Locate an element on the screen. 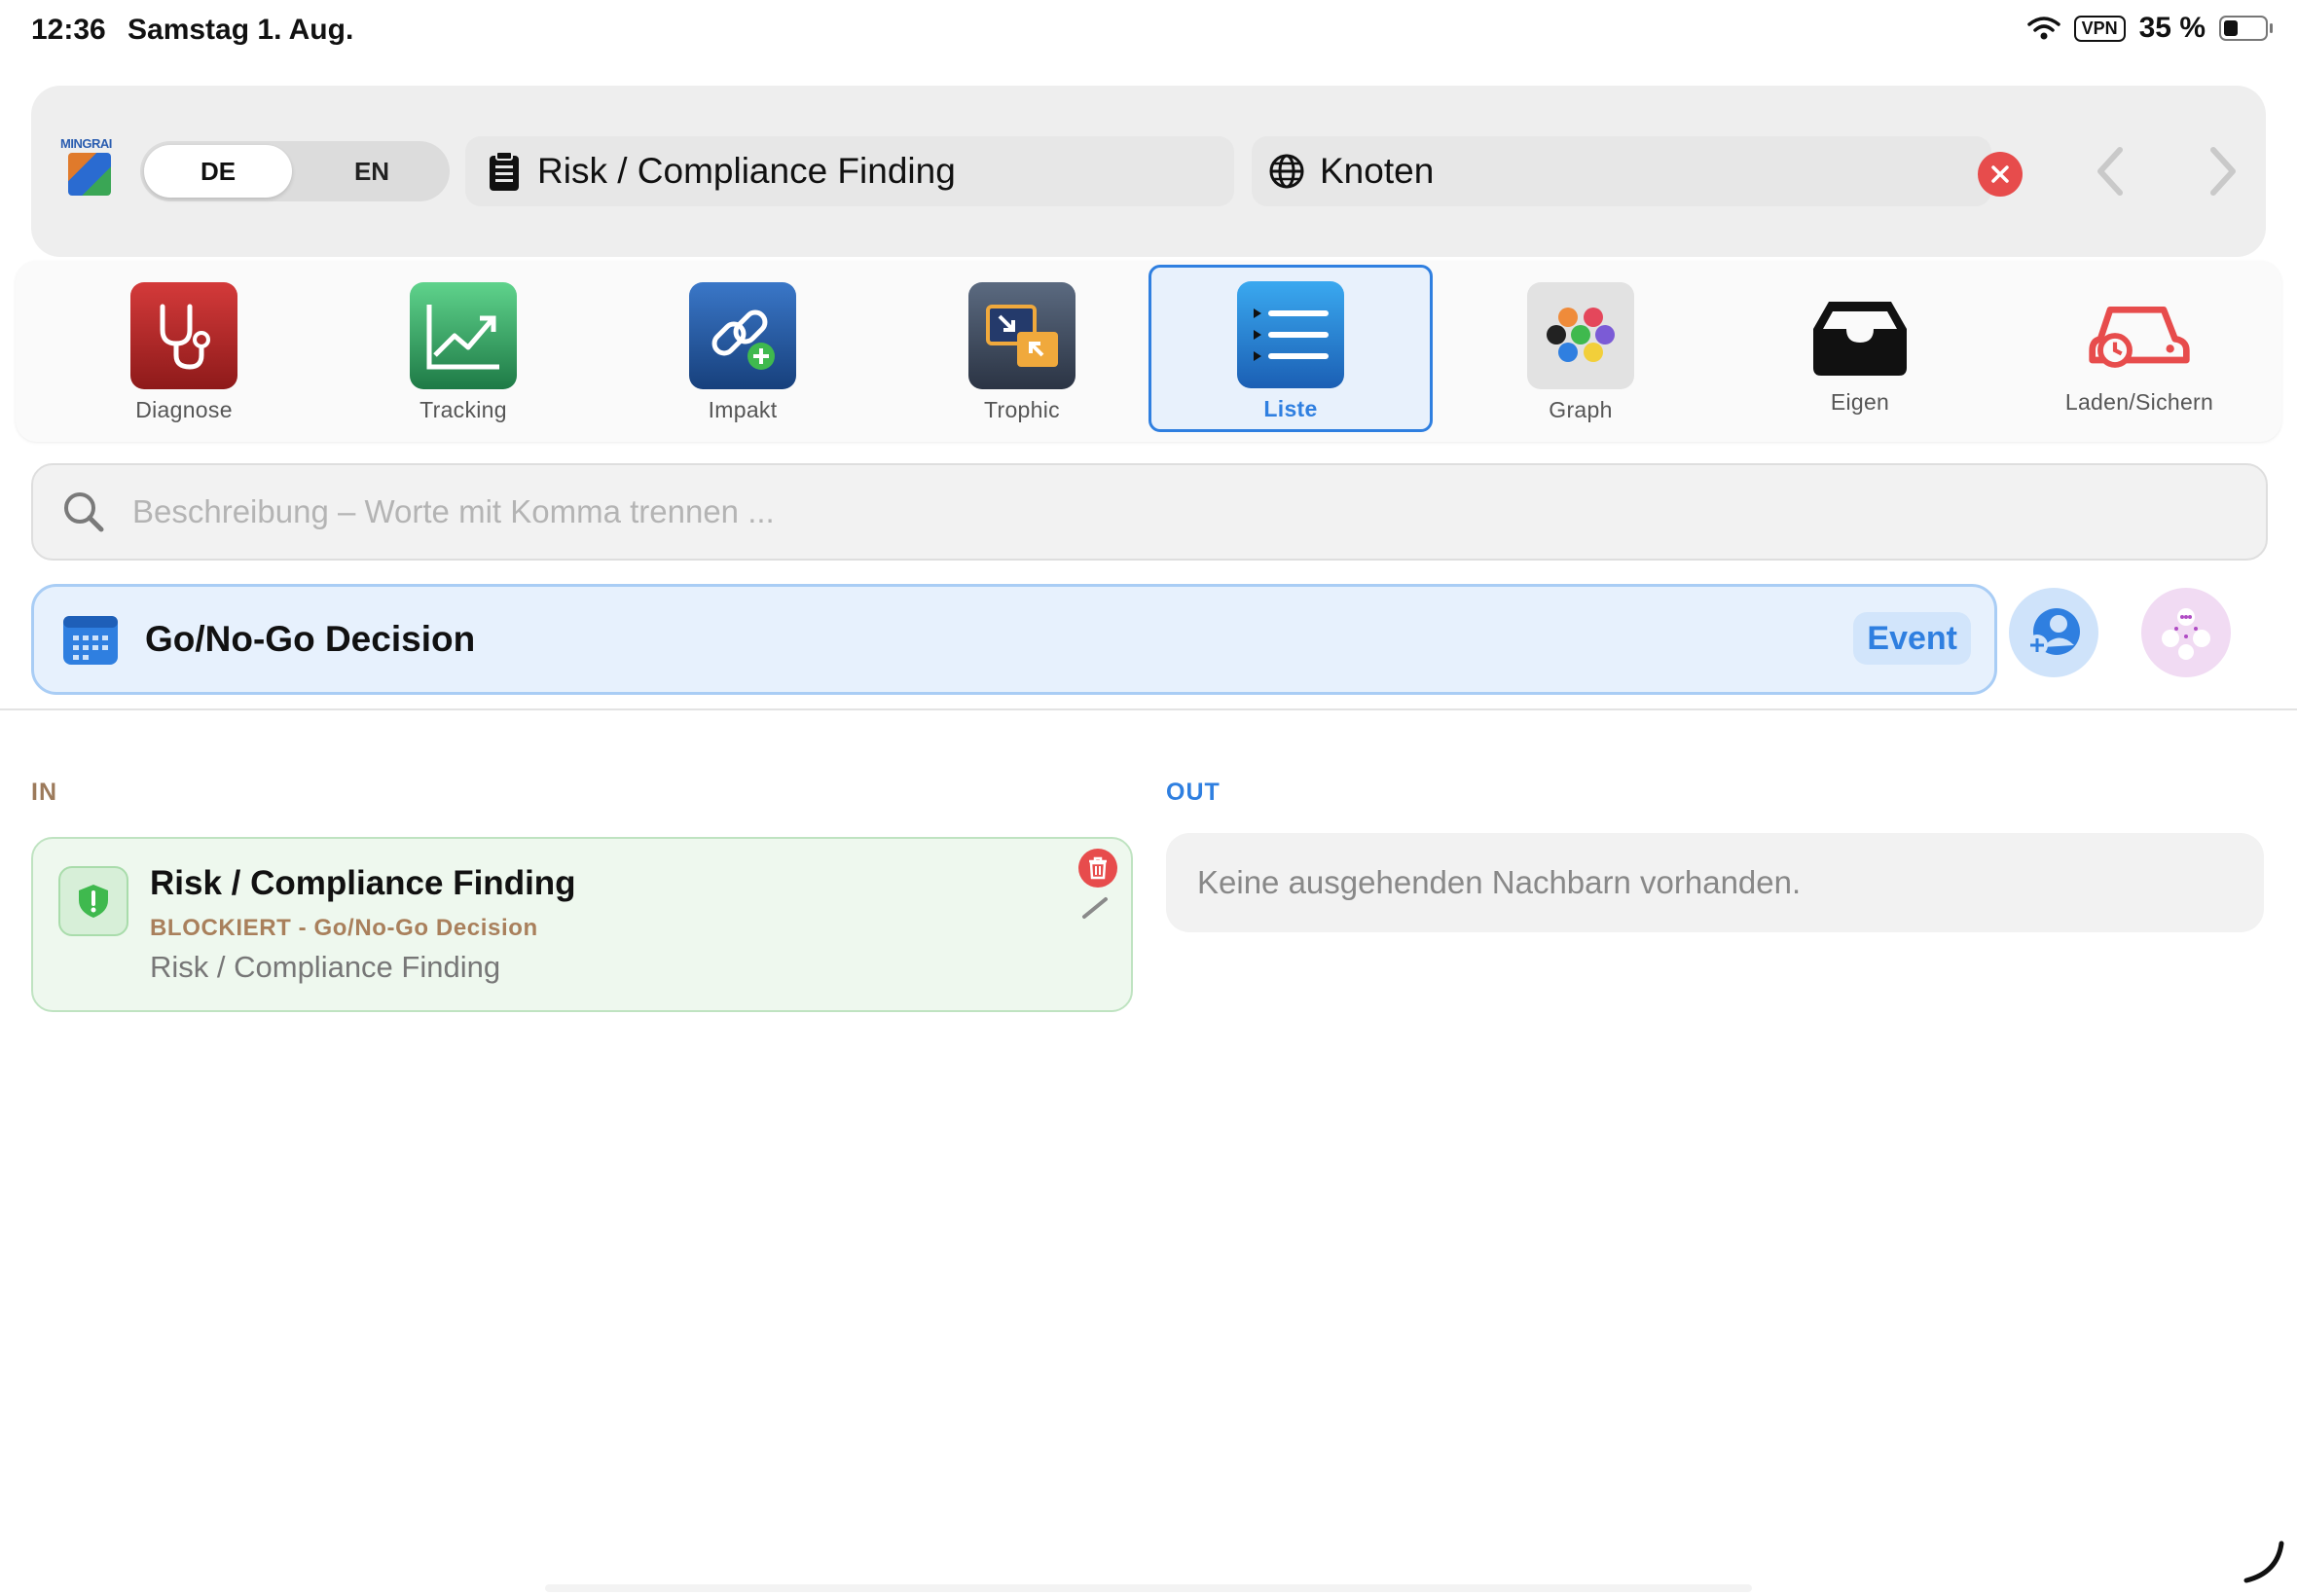 This screenshot has width=2297, height=1596. battery-icon is located at coordinates (2246, 28).